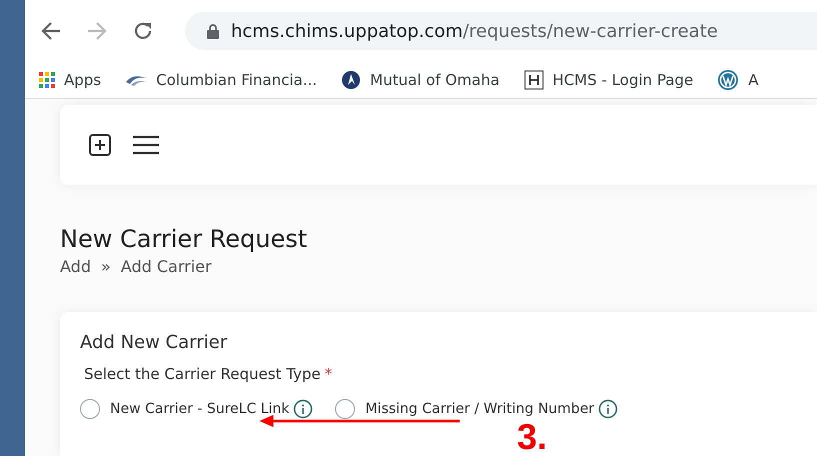 This screenshot has height=456, width=817. What do you see at coordinates (100, 145) in the screenshot?
I see `add-square-icon` at bounding box center [100, 145].